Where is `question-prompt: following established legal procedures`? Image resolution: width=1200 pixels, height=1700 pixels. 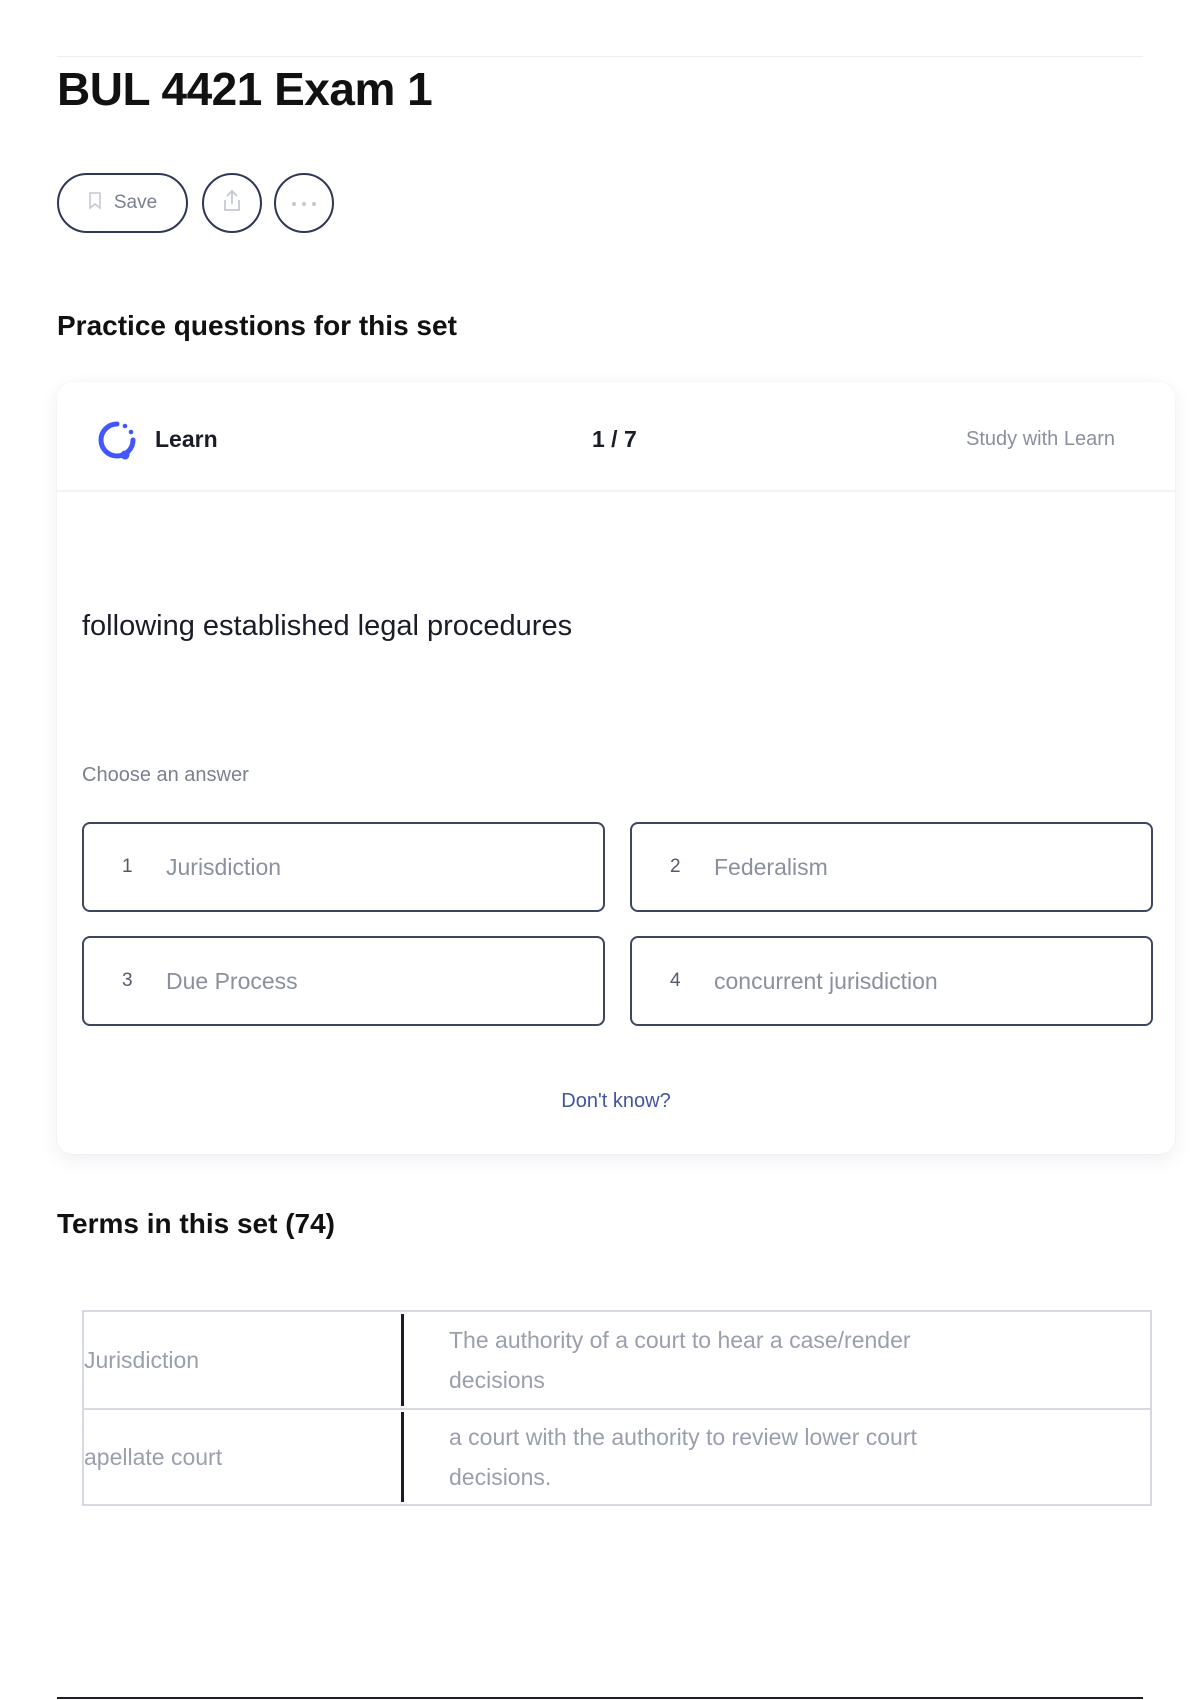 question-prompt: following established legal procedures is located at coordinates (327, 626).